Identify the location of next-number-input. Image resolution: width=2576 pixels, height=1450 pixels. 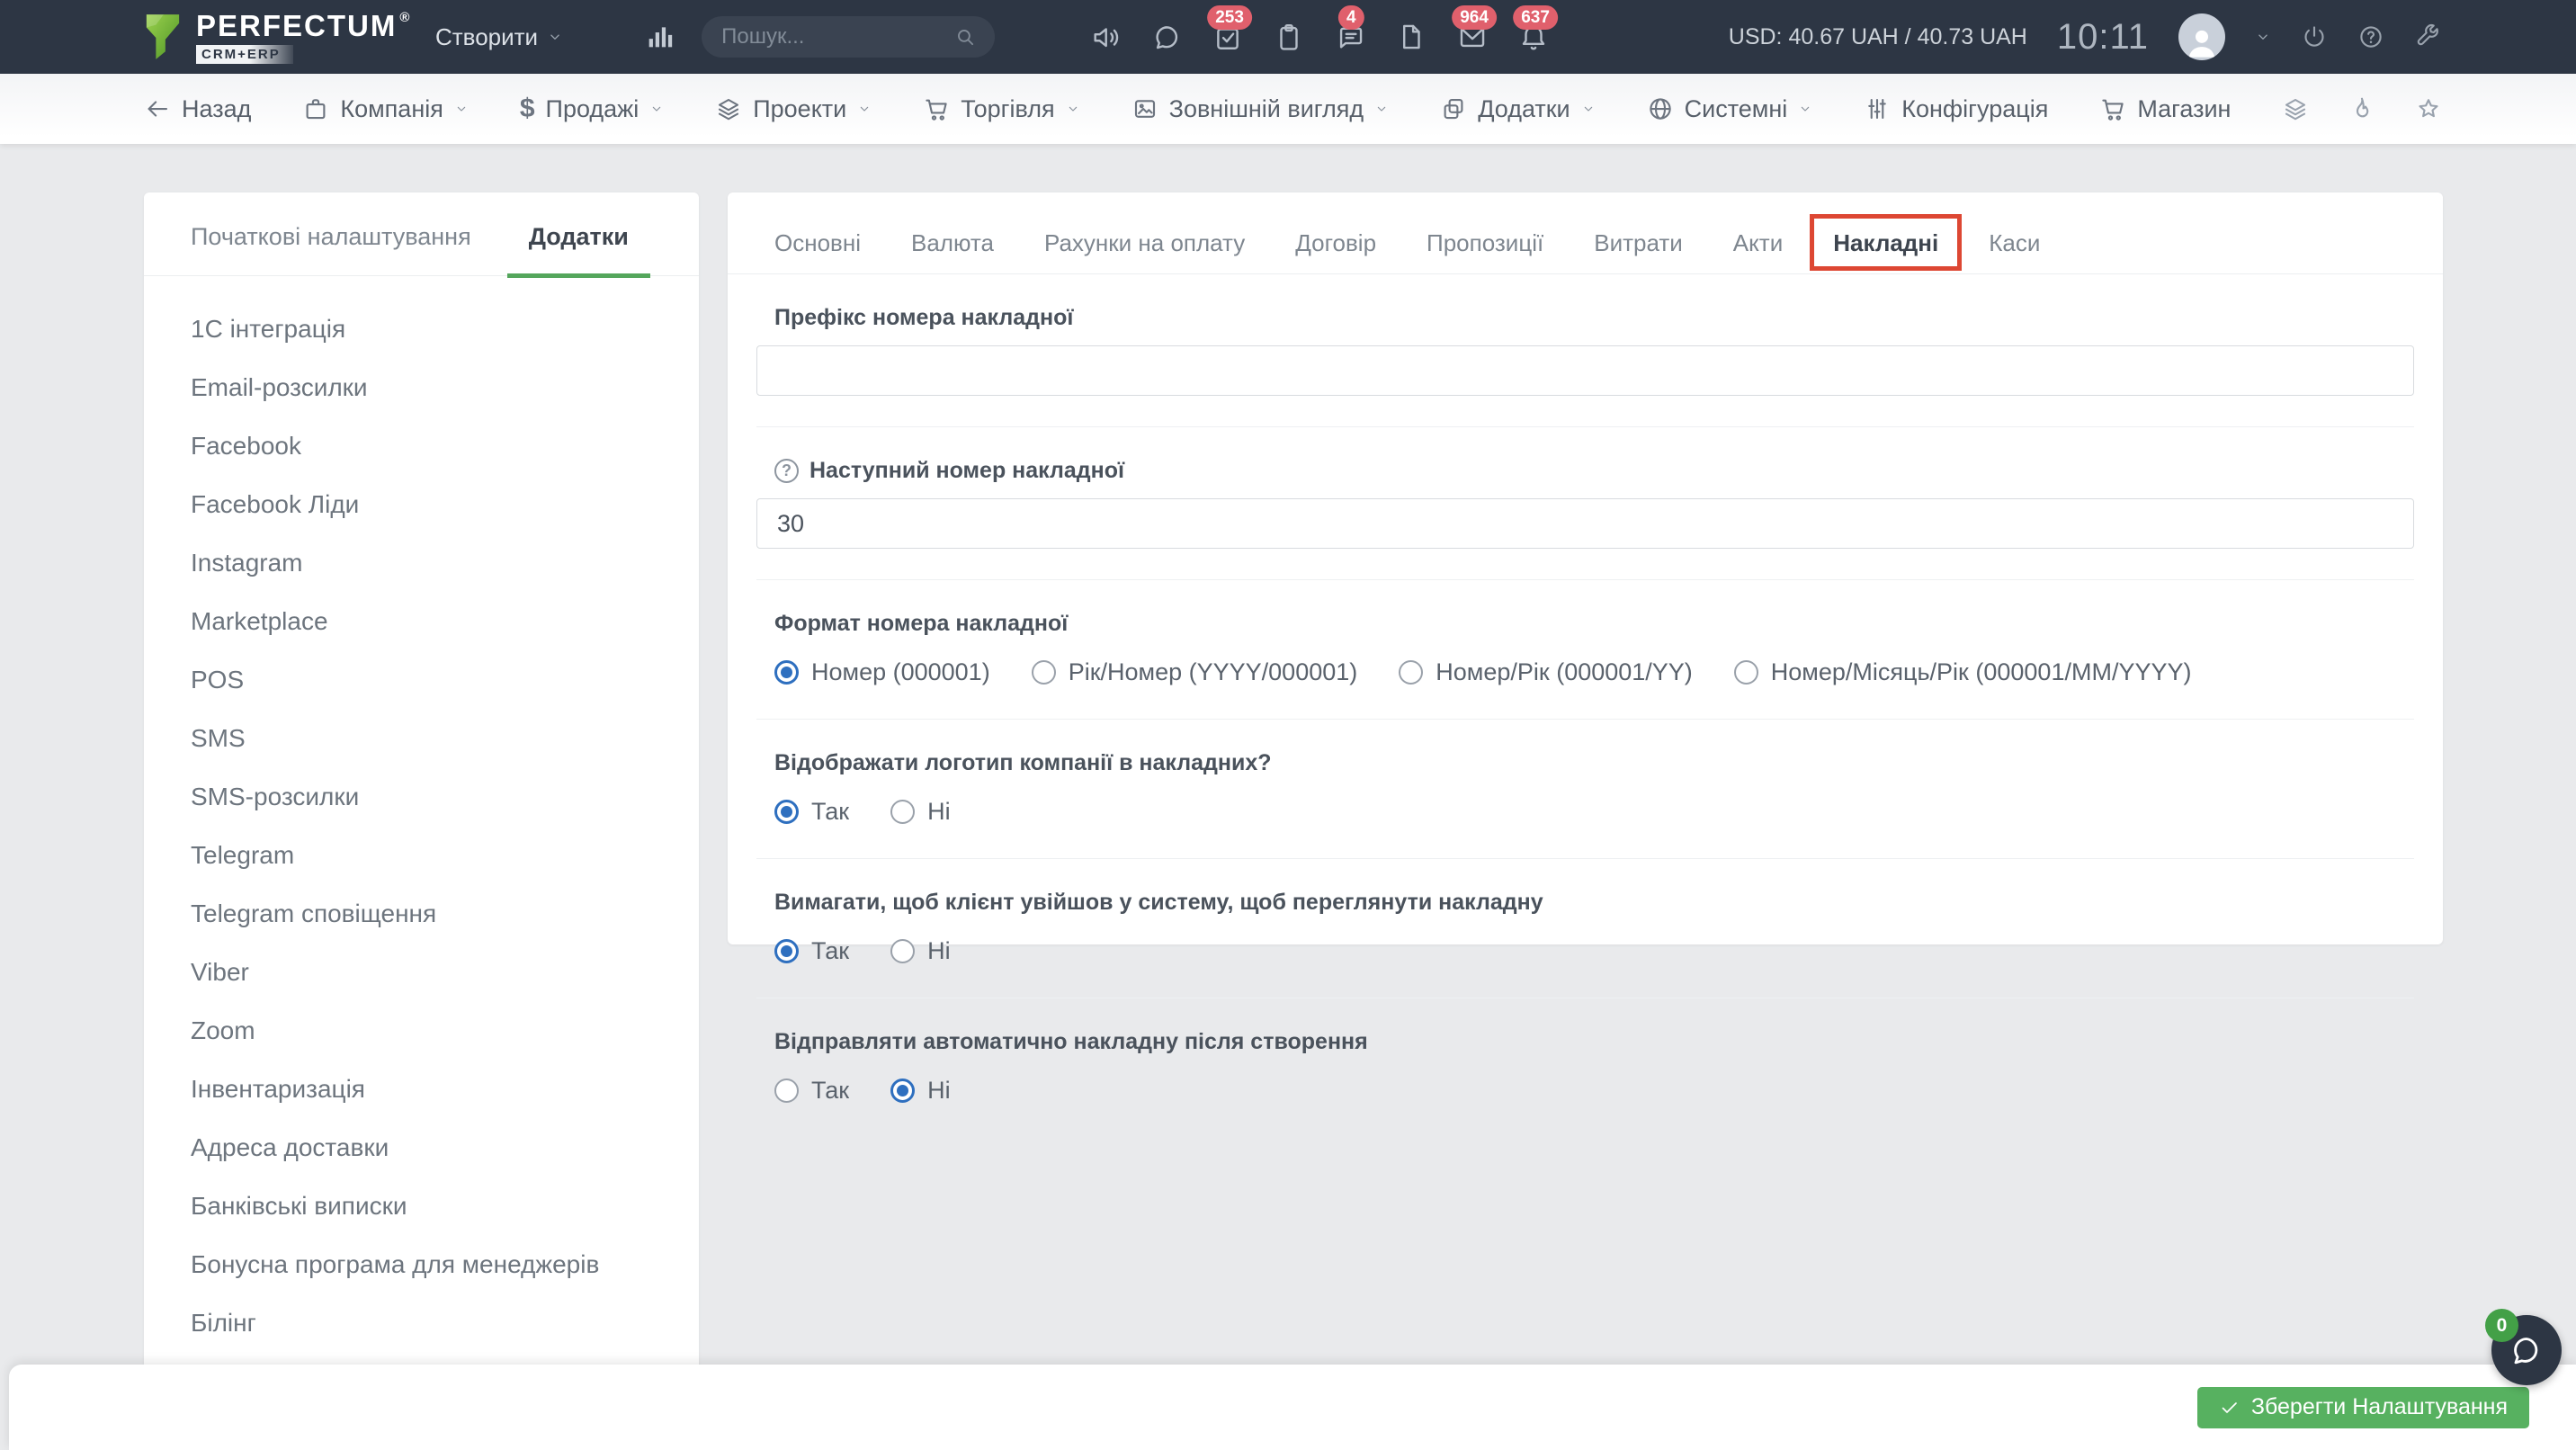
(1585, 523).